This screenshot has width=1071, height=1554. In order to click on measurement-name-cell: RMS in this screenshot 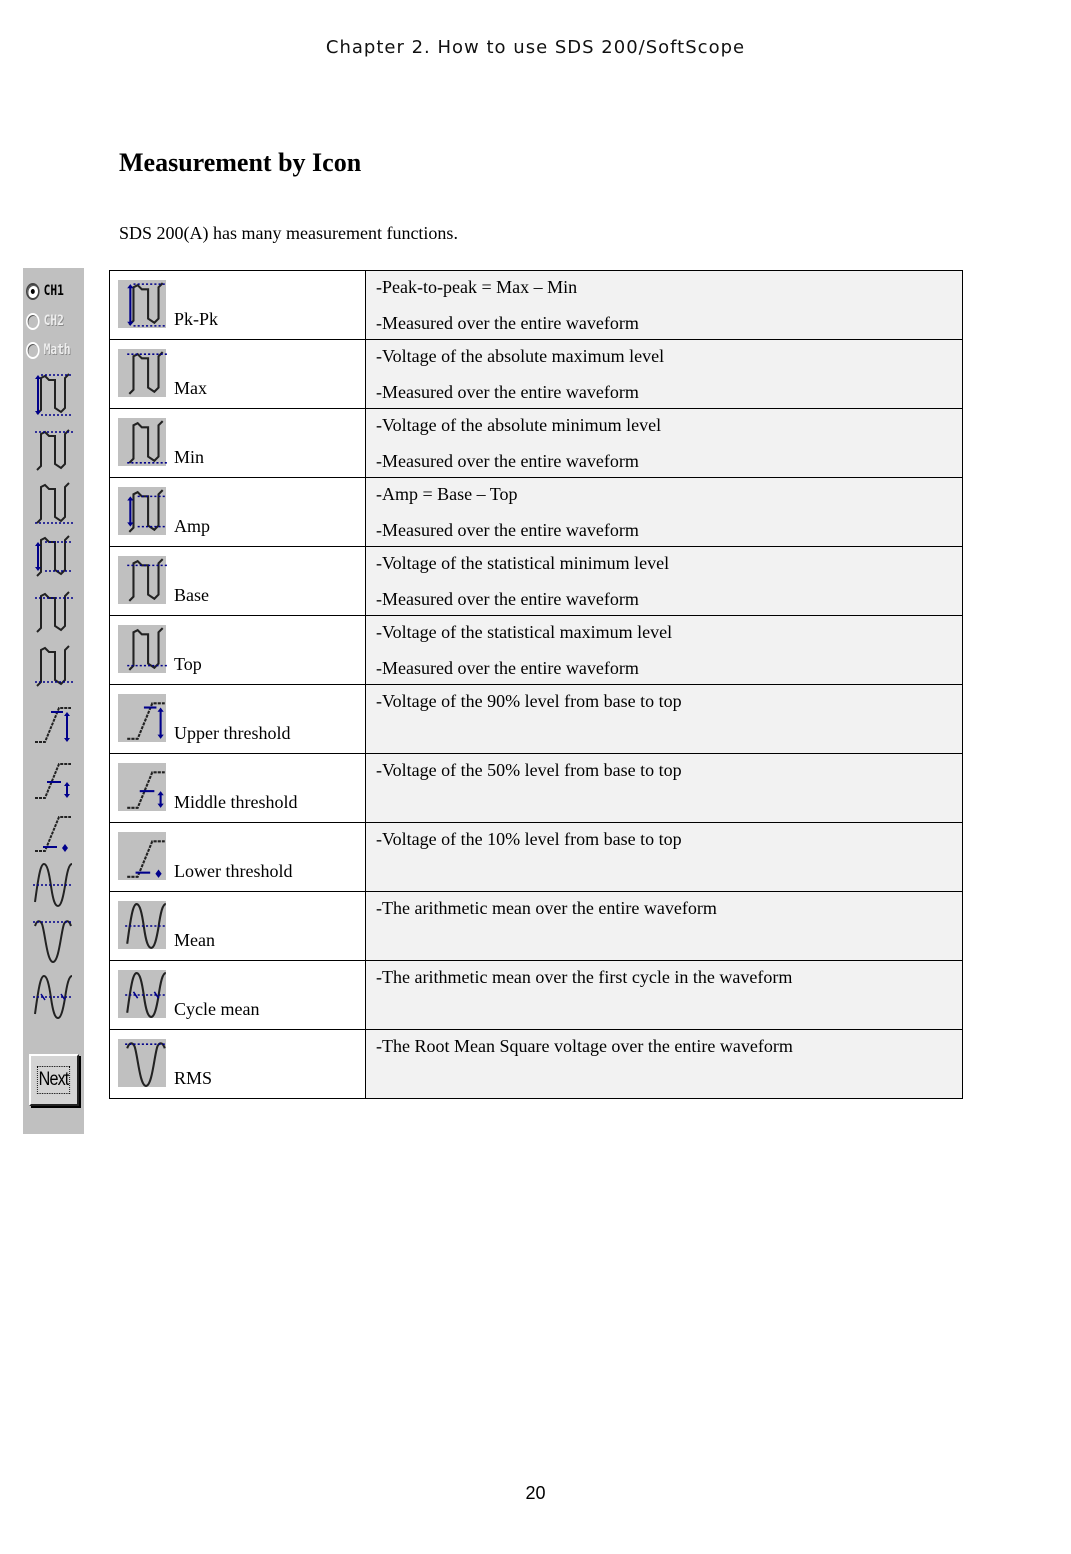, I will do `click(237, 1064)`.